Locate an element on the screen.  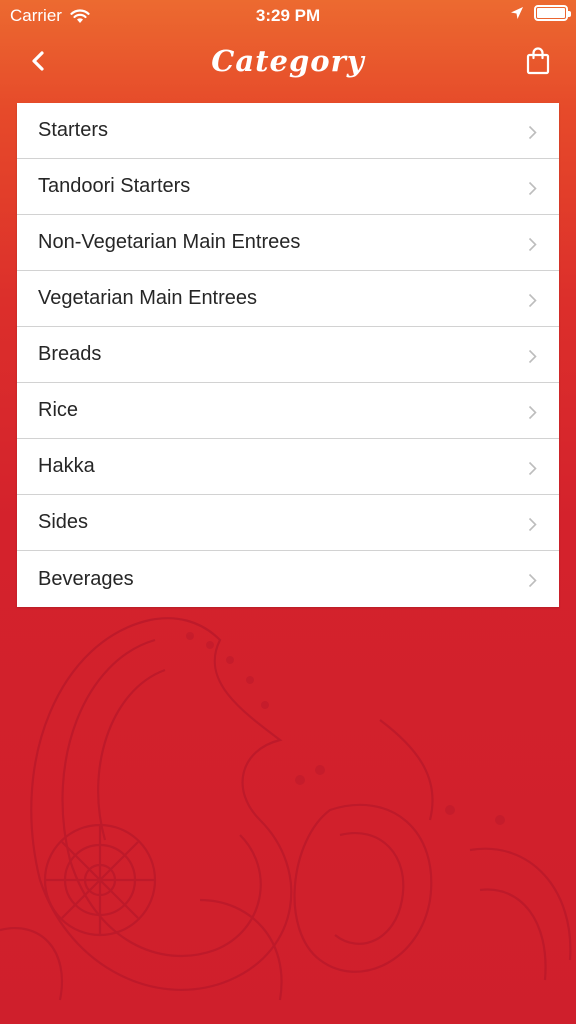
back-button is located at coordinates (39, 61).